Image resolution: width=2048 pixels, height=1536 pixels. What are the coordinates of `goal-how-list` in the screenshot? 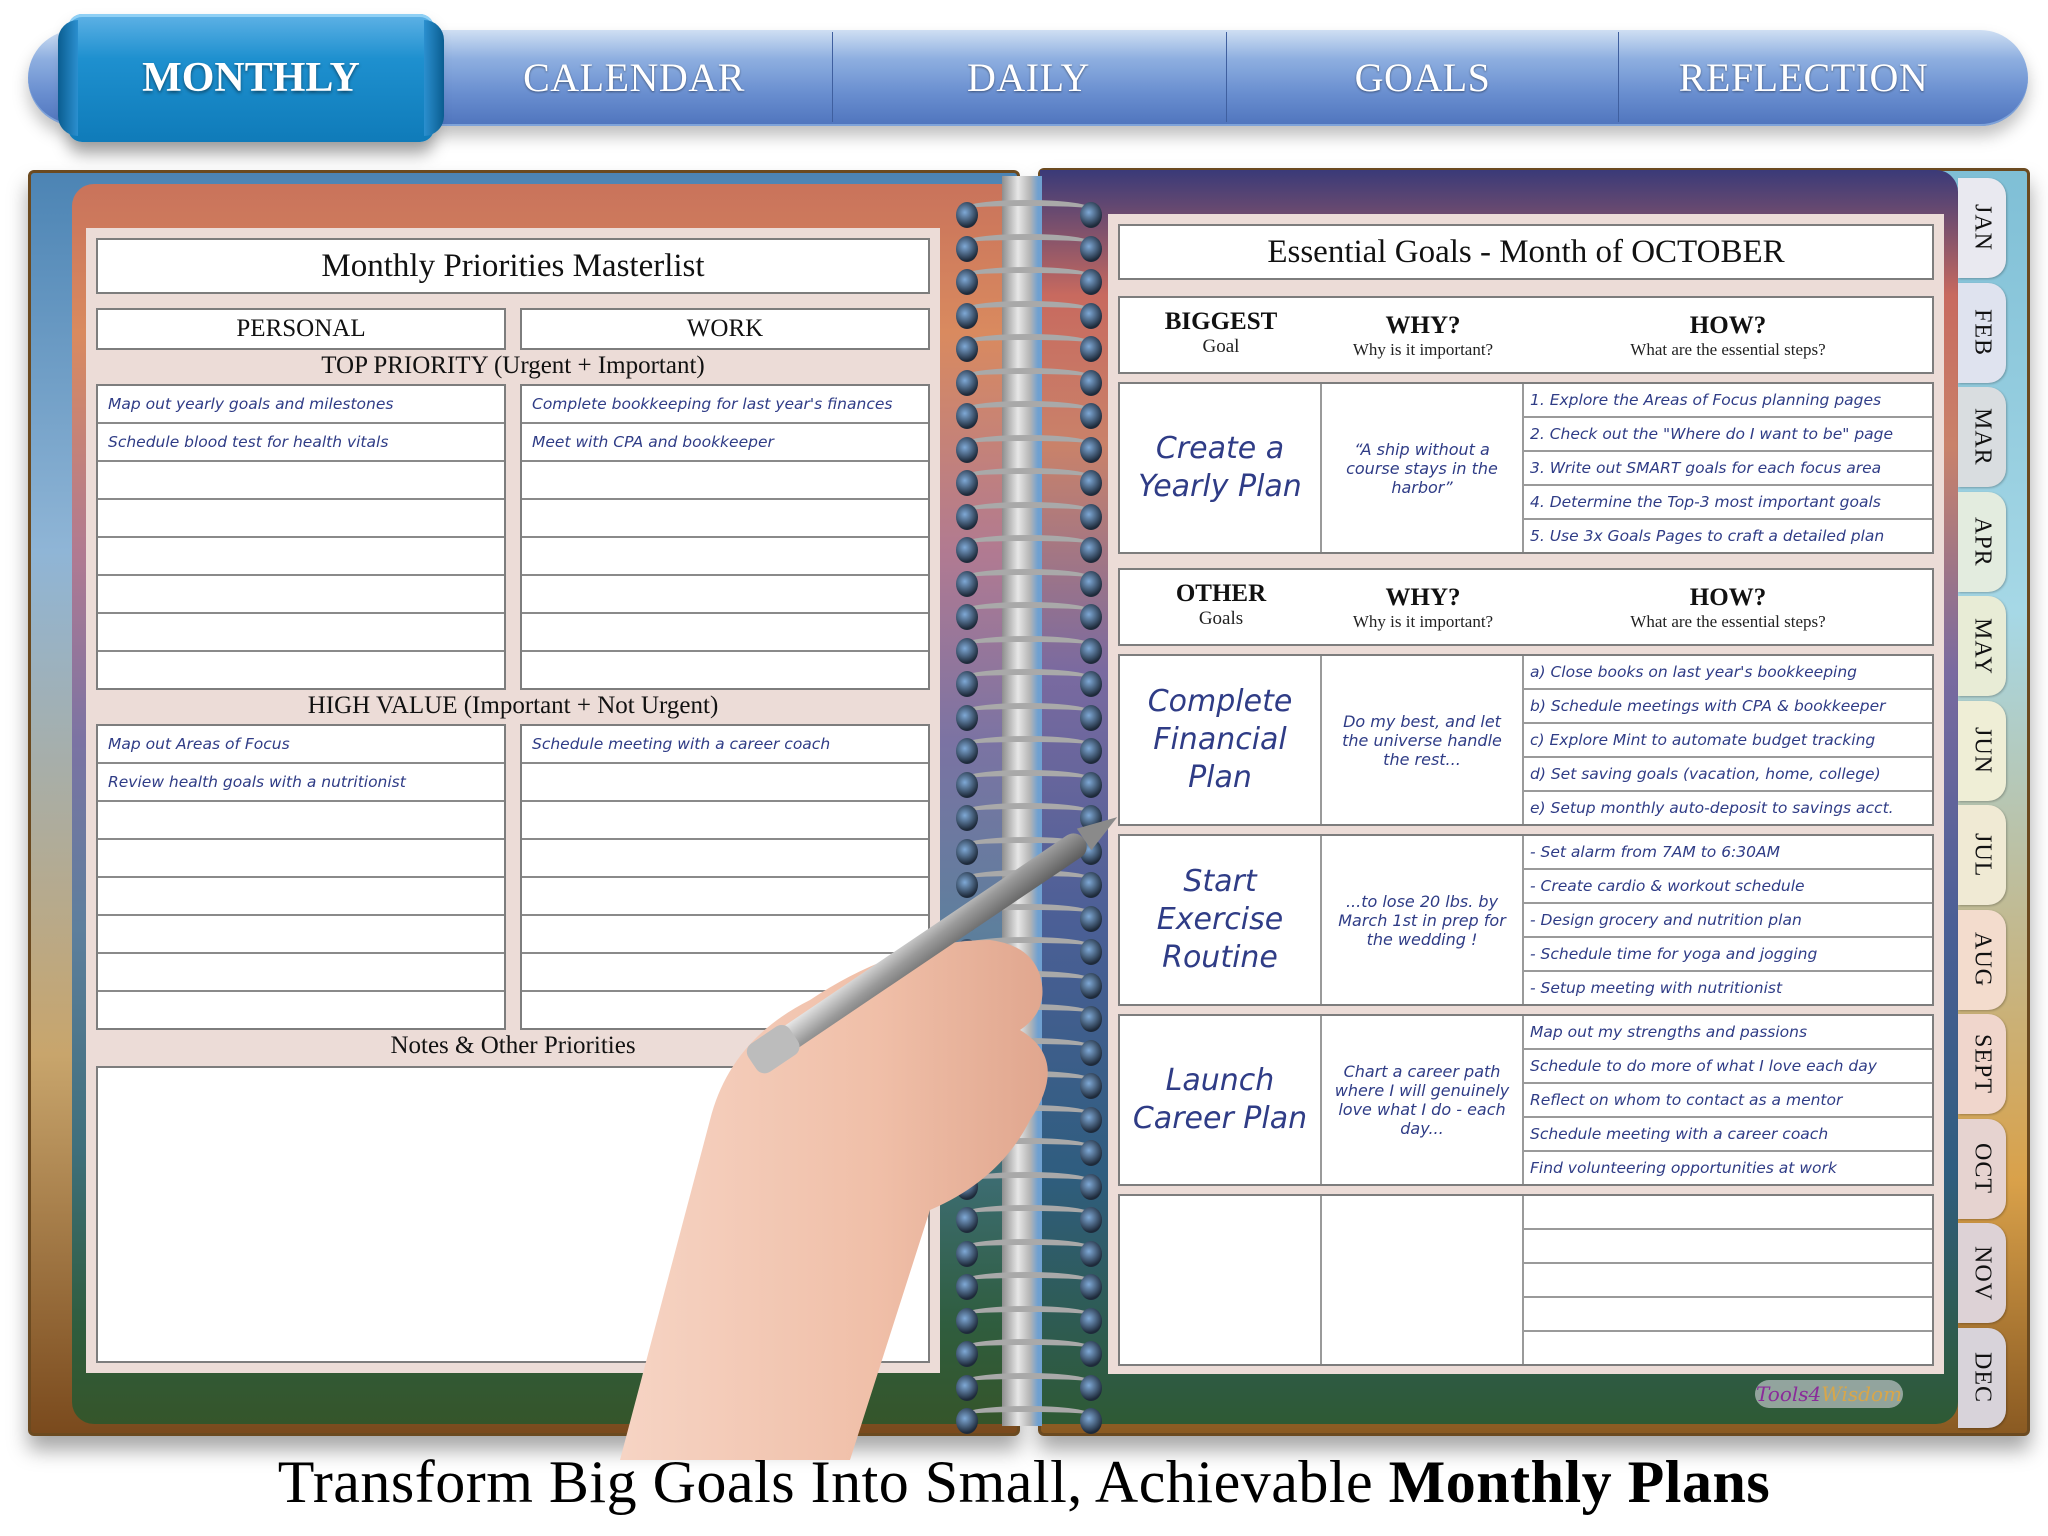 It's located at (1728, 1280).